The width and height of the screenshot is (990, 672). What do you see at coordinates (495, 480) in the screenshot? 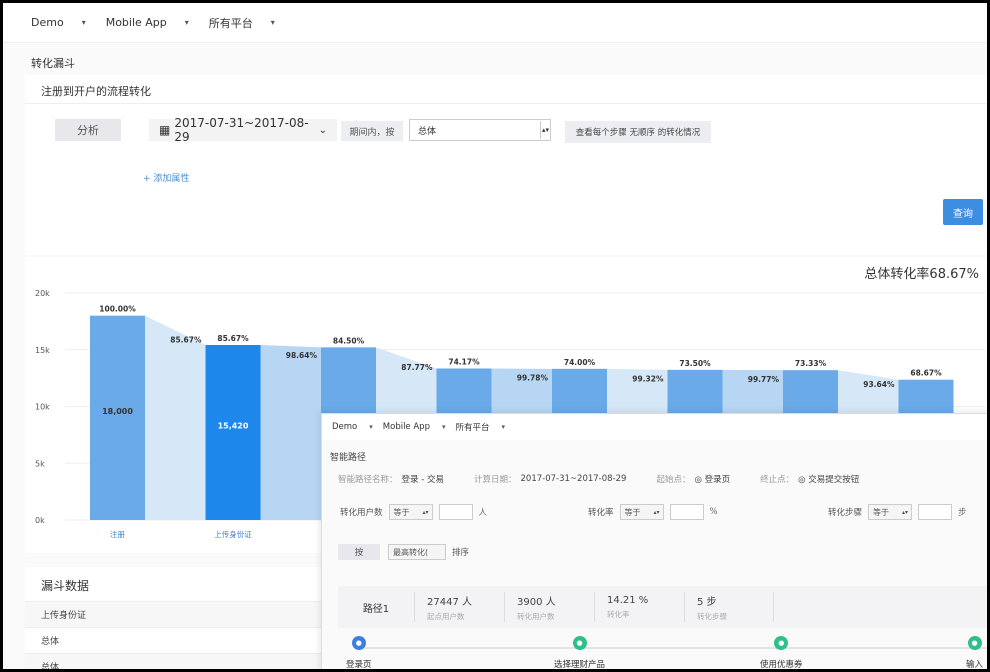
I see `calc-date-key: 计算日期：` at bounding box center [495, 480].